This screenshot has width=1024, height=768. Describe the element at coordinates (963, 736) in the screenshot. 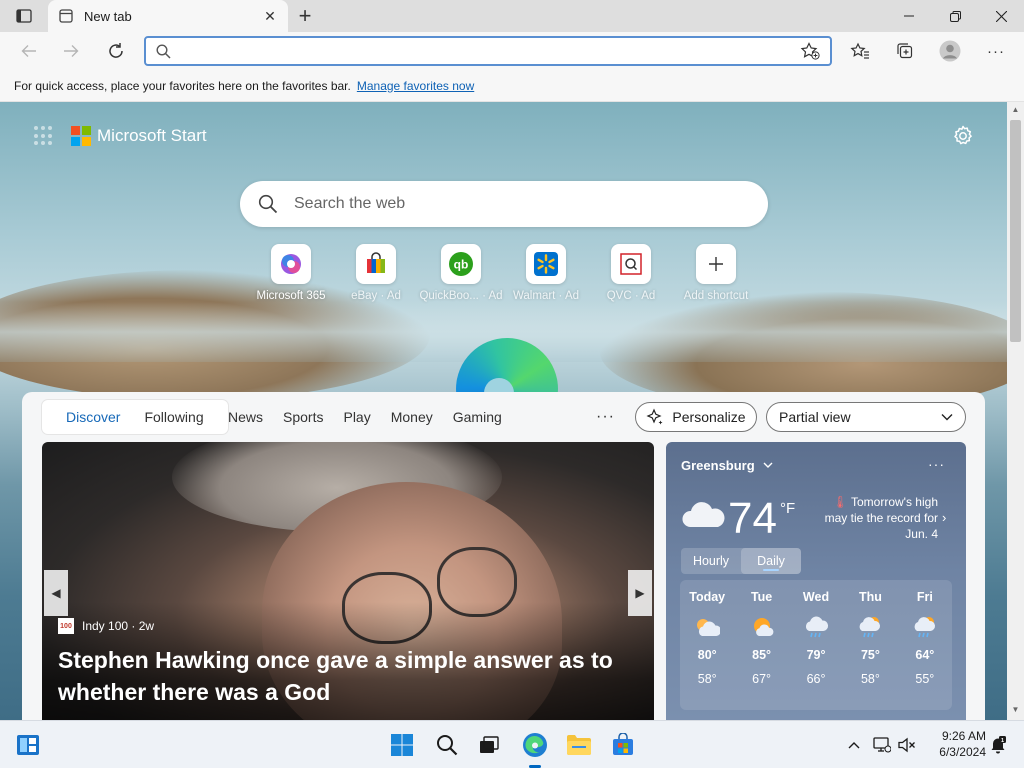

I see `clock-time: 9:26 AM` at that location.